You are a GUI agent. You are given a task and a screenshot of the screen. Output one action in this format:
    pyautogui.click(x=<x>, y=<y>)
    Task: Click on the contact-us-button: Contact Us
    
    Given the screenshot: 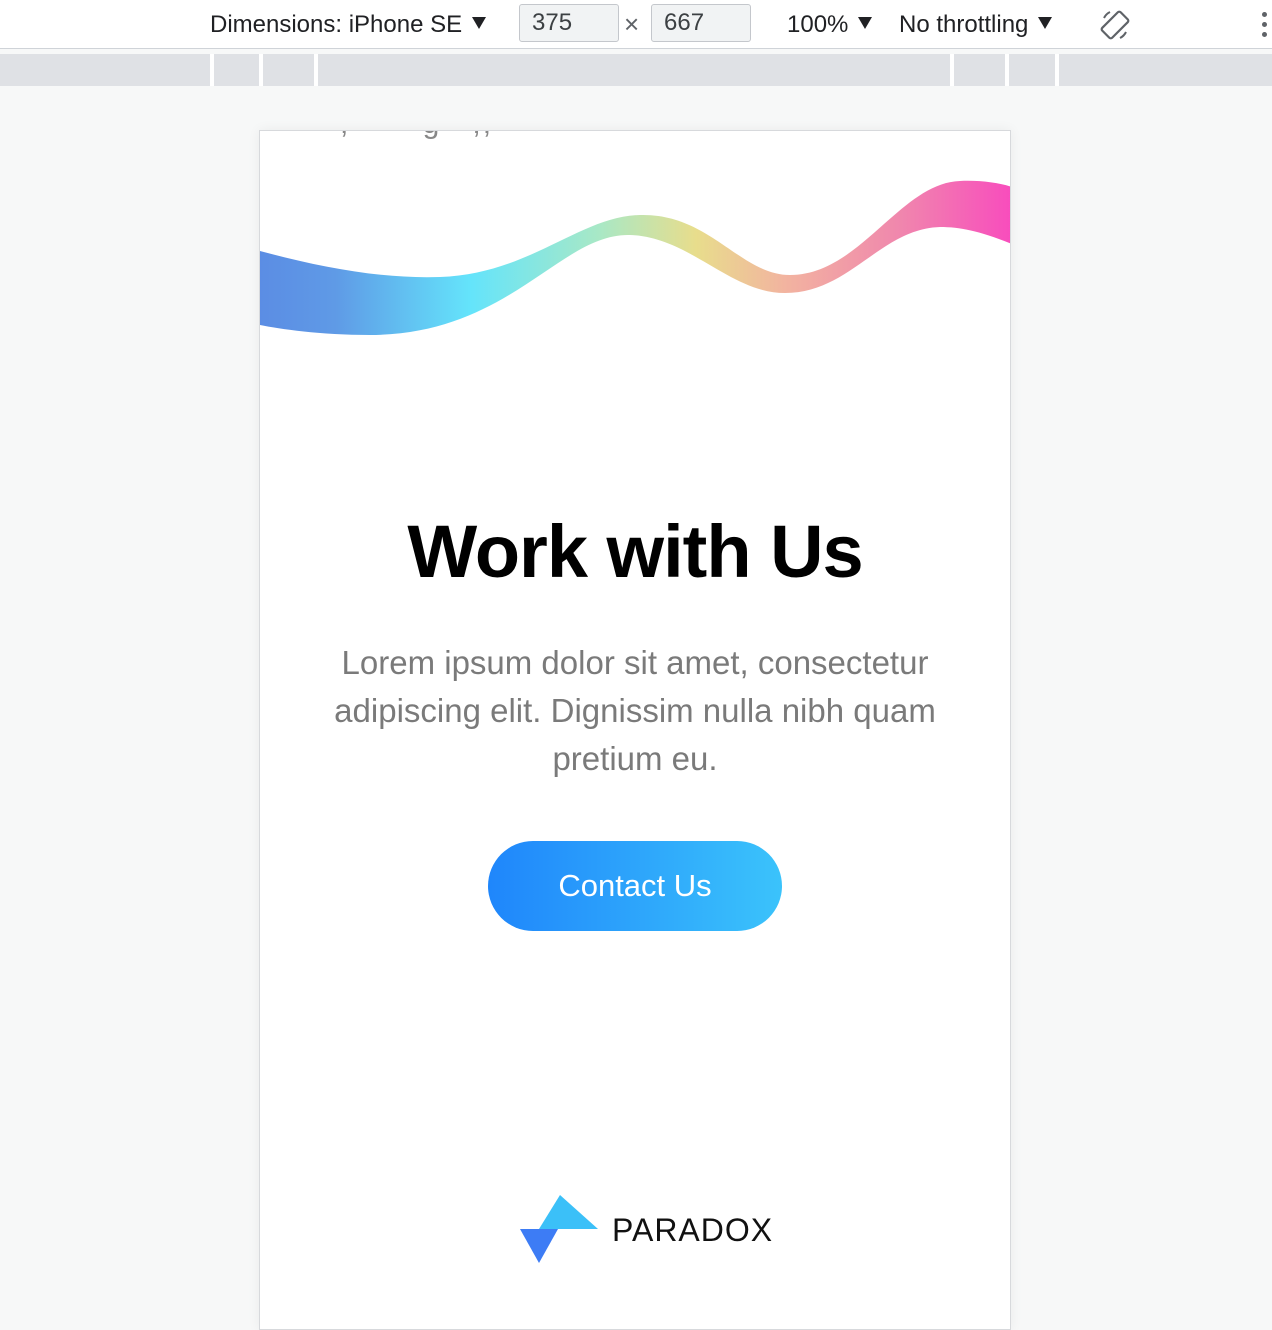 What is the action you would take?
    pyautogui.click(x=635, y=886)
    